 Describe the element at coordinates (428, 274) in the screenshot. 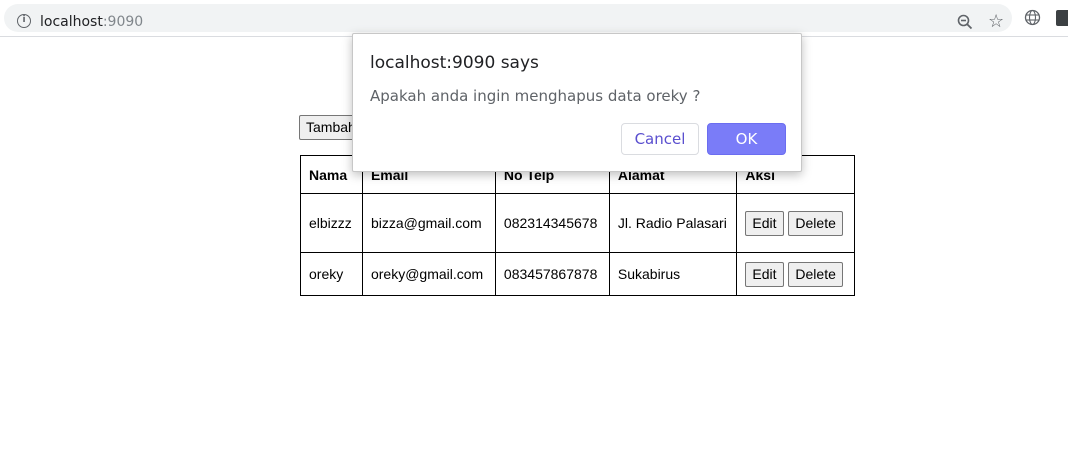

I see `cell-email: oreky@gmail.com` at that location.